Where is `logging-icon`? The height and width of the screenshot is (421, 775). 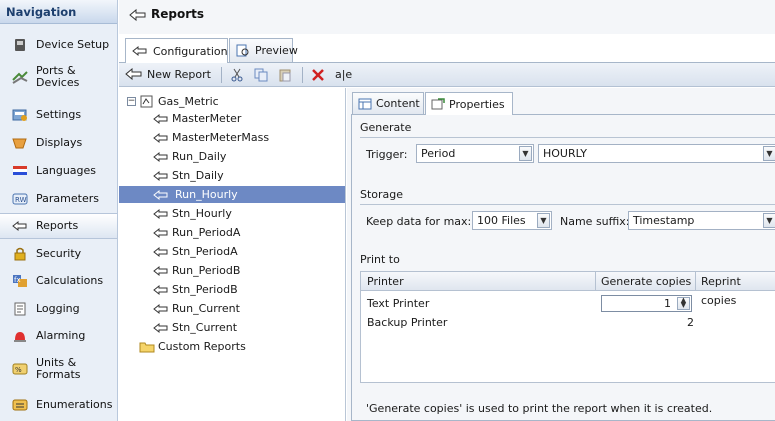 logging-icon is located at coordinates (20, 309).